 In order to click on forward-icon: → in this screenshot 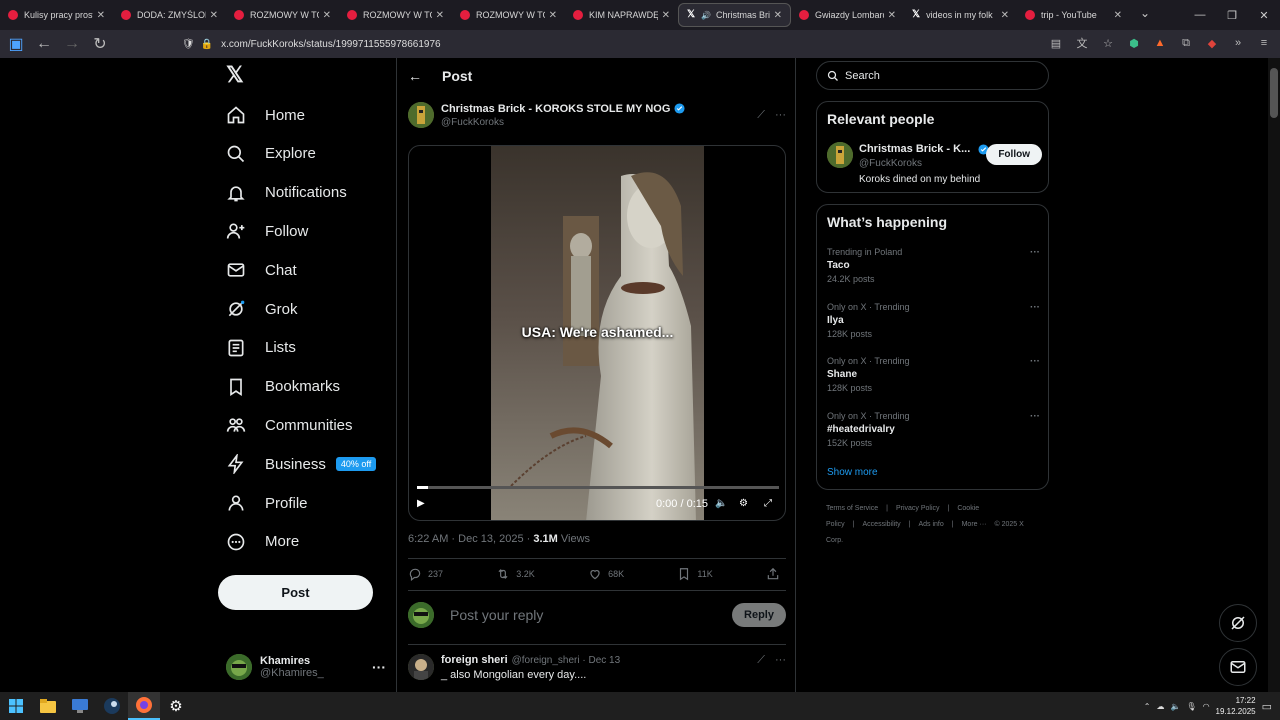, I will do `click(72, 44)`.